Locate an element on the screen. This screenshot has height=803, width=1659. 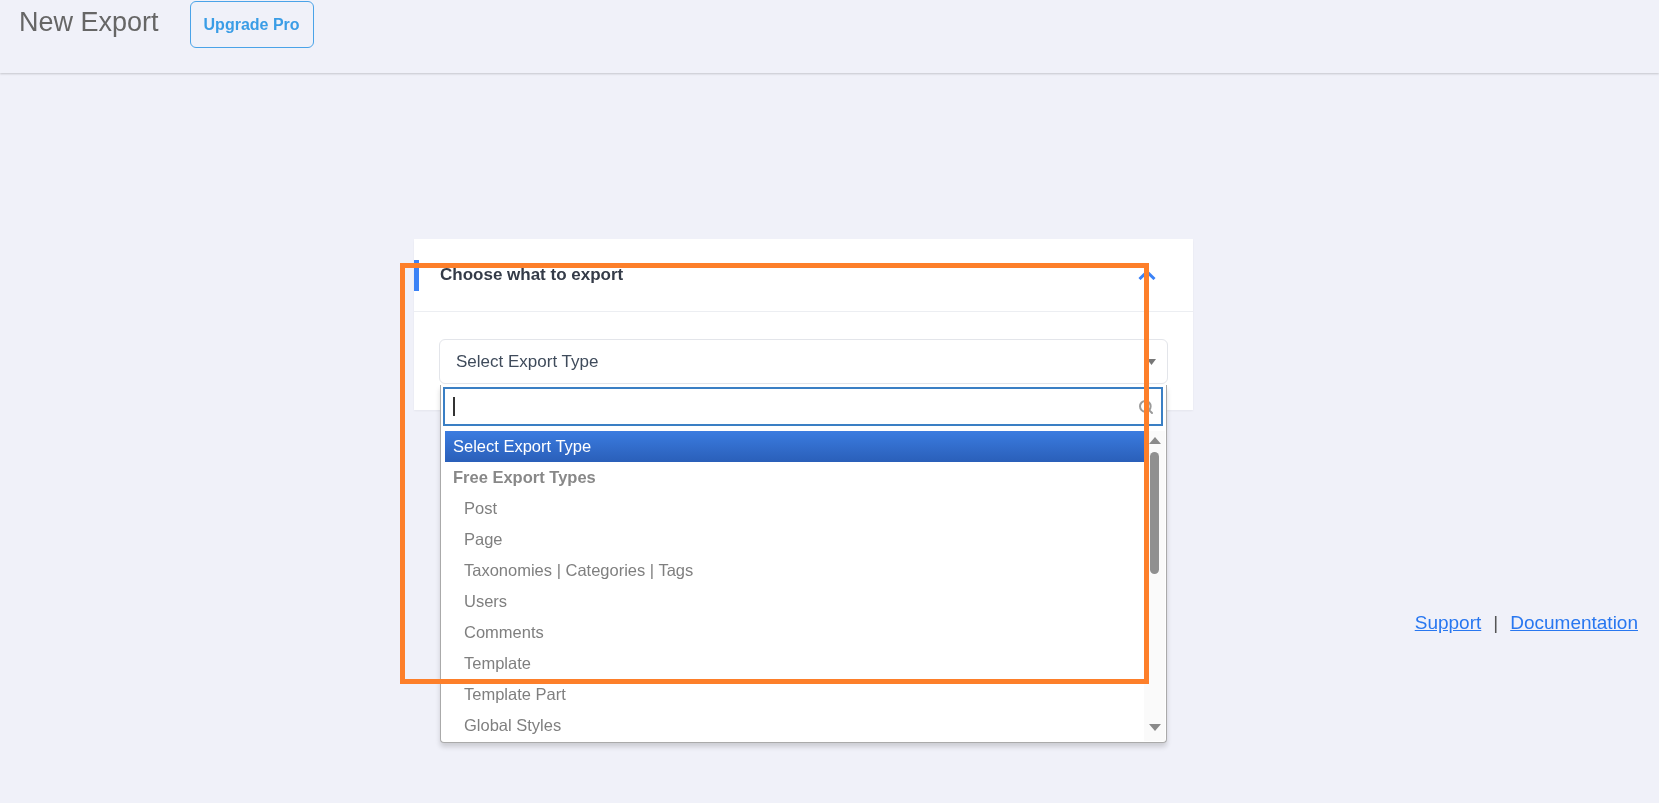
dropdown-option: Select Export Type is located at coordinates (794, 446).